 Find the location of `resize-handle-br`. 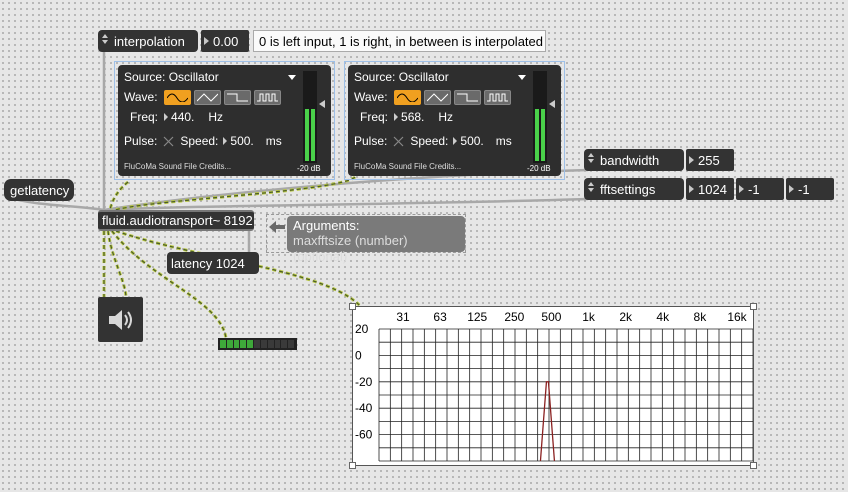

resize-handle-br is located at coordinates (753, 465).